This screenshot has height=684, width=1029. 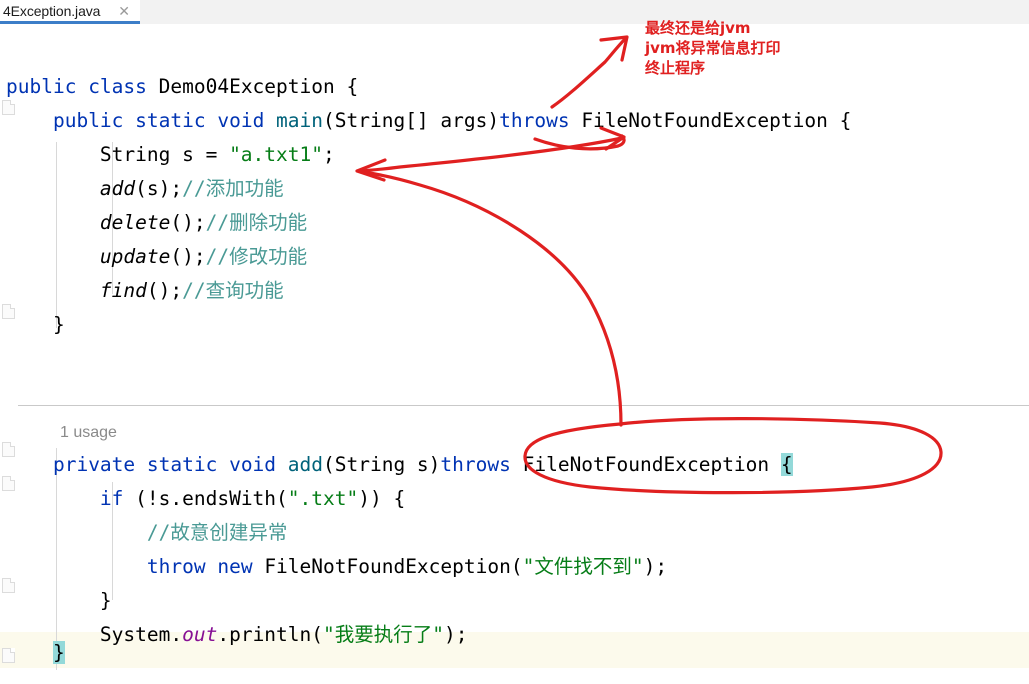 What do you see at coordinates (256, 222) in the screenshot?
I see `code-token: //删除功能` at bounding box center [256, 222].